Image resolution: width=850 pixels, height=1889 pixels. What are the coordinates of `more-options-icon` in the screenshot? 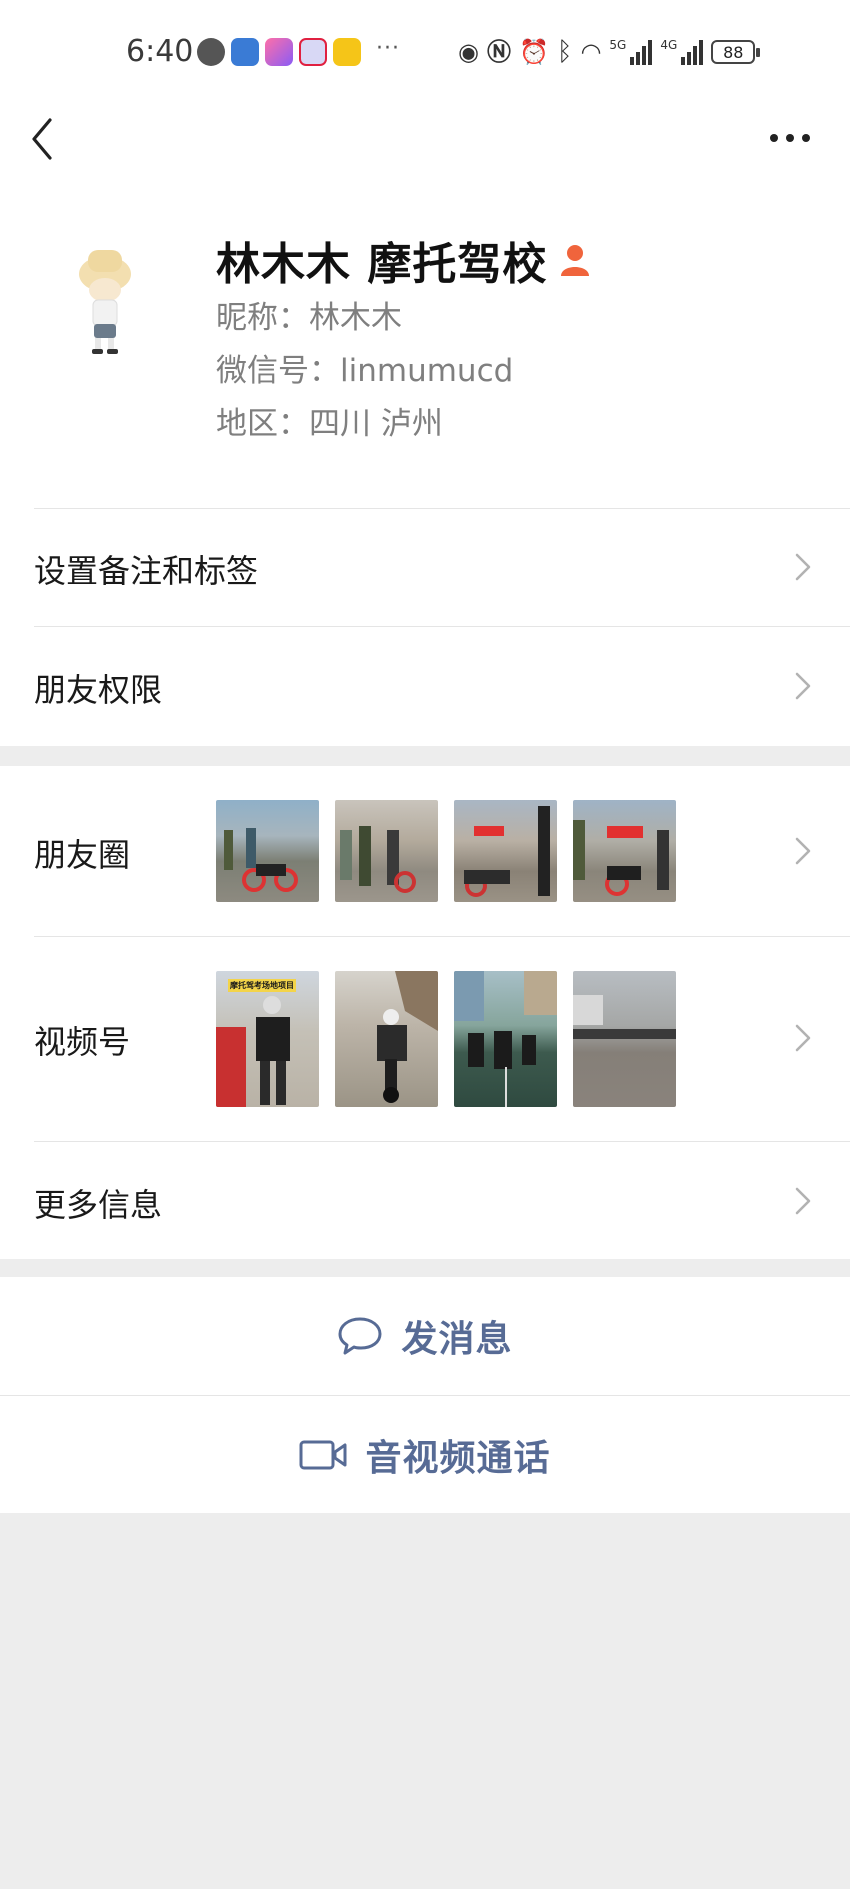 It's located at (790, 138).